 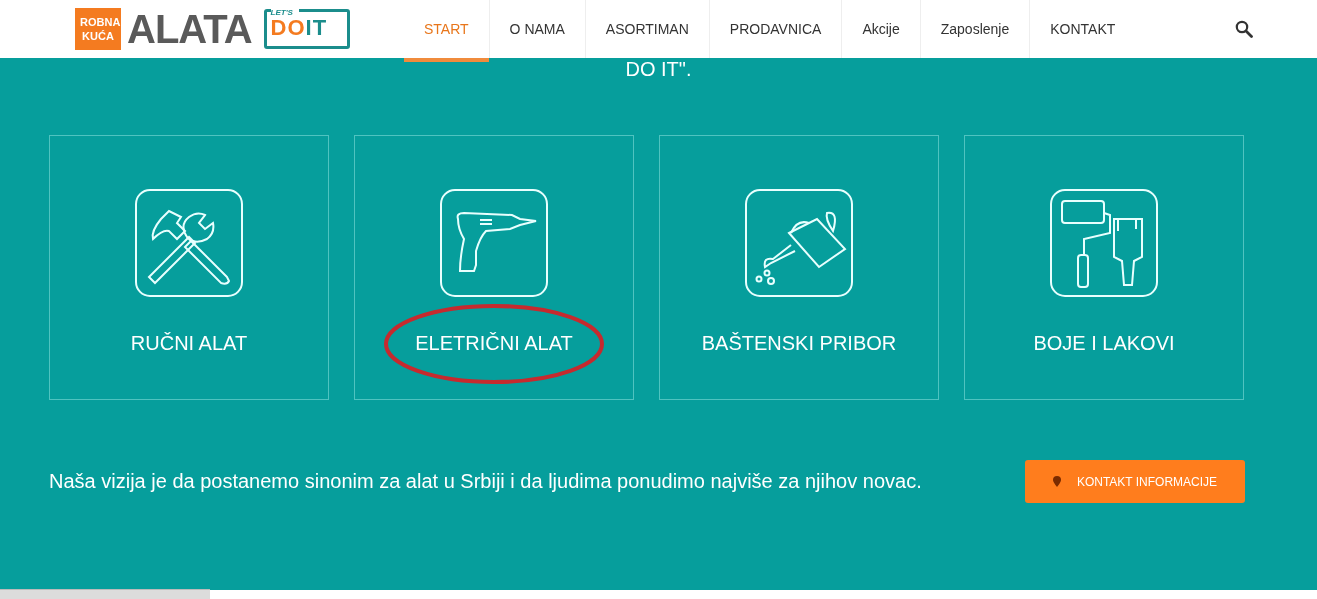 What do you see at coordinates (189, 343) in the screenshot?
I see `category-label: RUČNI ALAT` at bounding box center [189, 343].